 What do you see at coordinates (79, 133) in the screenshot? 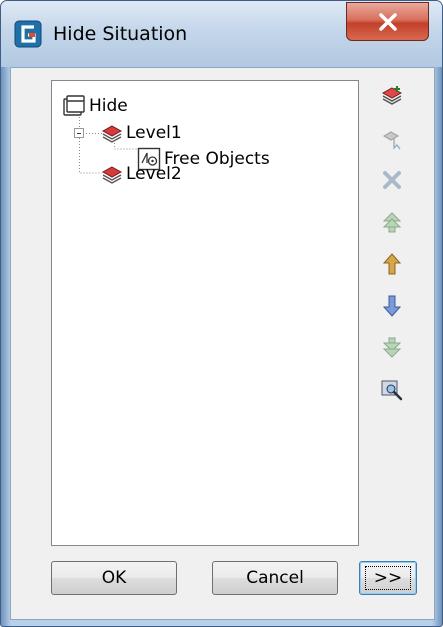
I see `tree-expander-level1` at bounding box center [79, 133].